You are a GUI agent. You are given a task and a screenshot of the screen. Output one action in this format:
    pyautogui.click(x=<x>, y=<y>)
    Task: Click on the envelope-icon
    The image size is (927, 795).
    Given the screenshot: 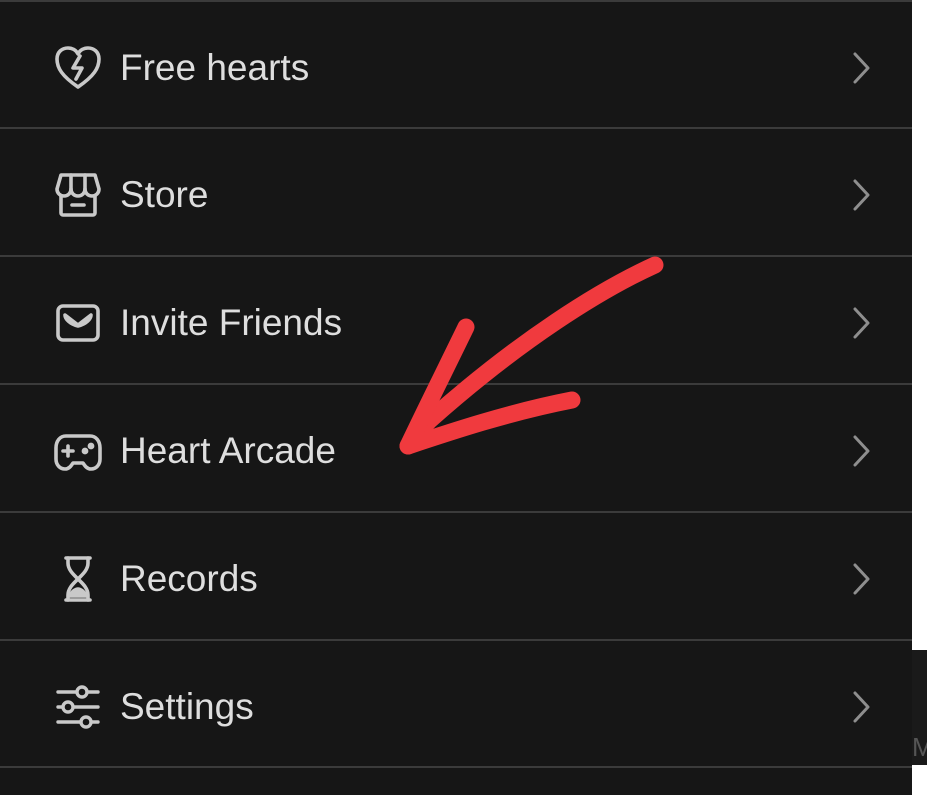 What is the action you would take?
    pyautogui.click(x=78, y=323)
    